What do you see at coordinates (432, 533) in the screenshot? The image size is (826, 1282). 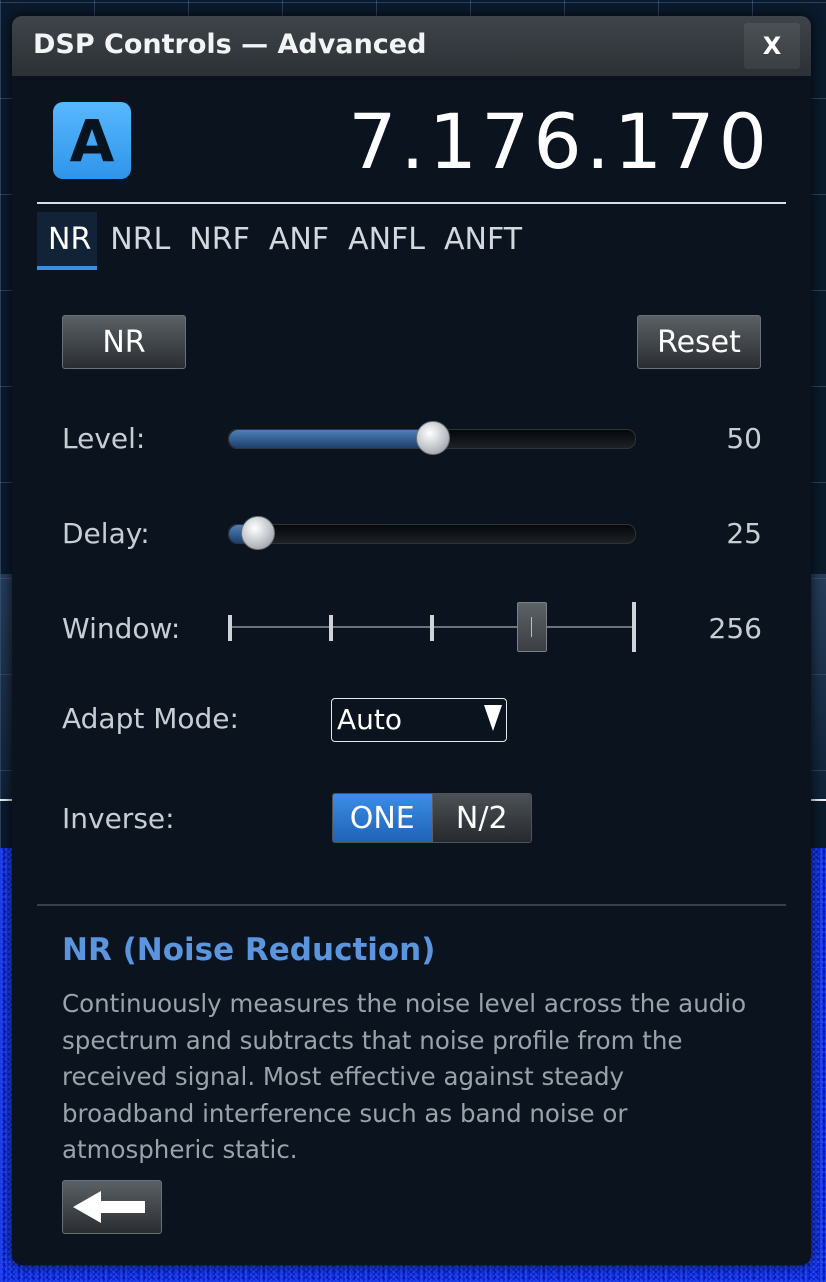 I see `delay-slider` at bounding box center [432, 533].